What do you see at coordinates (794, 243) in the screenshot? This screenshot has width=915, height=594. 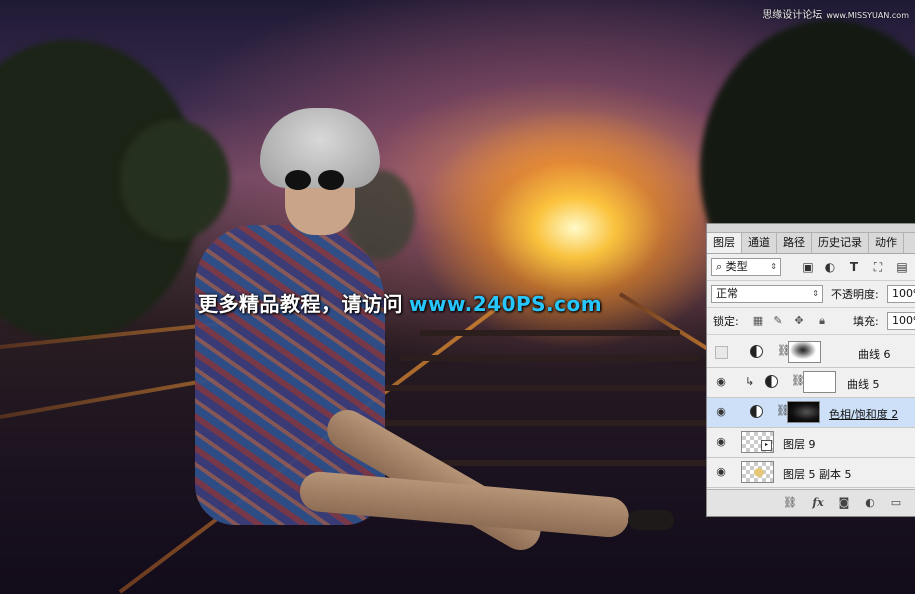 I see `tab-paths: 路径` at bounding box center [794, 243].